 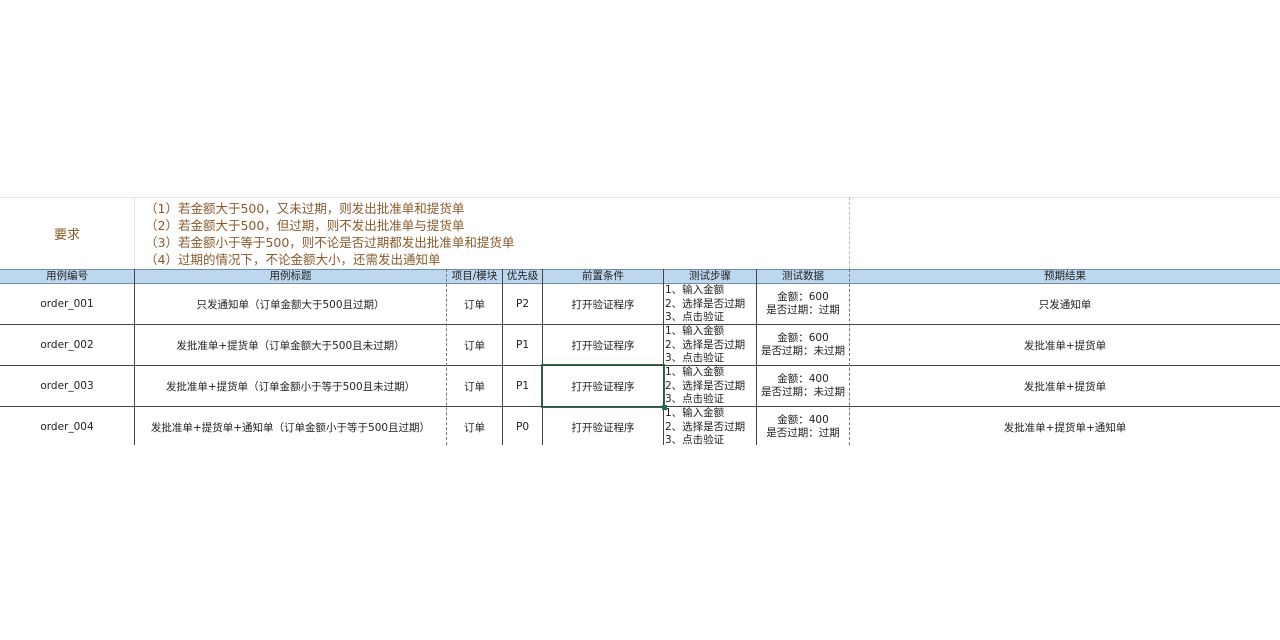 I want to click on column-border, so click(x=663, y=357).